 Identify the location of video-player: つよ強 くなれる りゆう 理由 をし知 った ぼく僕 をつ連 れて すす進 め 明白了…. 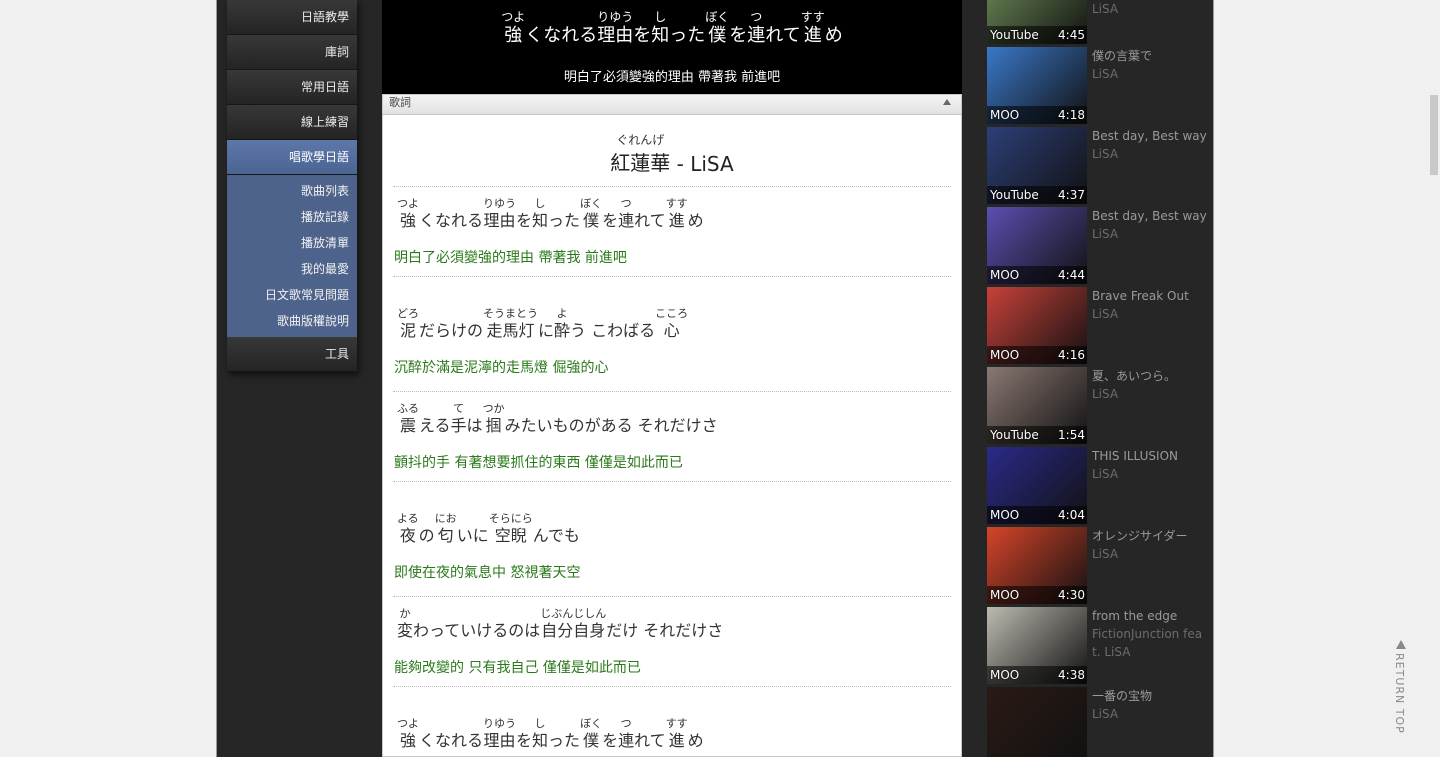
(672, 47).